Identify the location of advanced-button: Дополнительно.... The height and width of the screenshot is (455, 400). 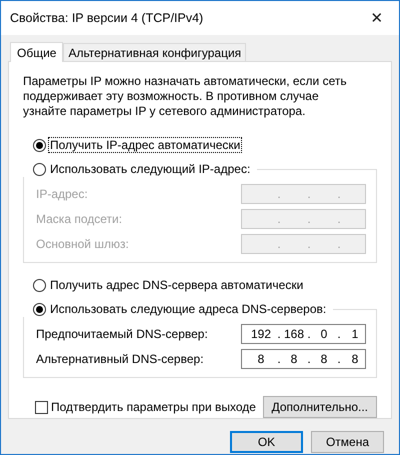
(319, 407).